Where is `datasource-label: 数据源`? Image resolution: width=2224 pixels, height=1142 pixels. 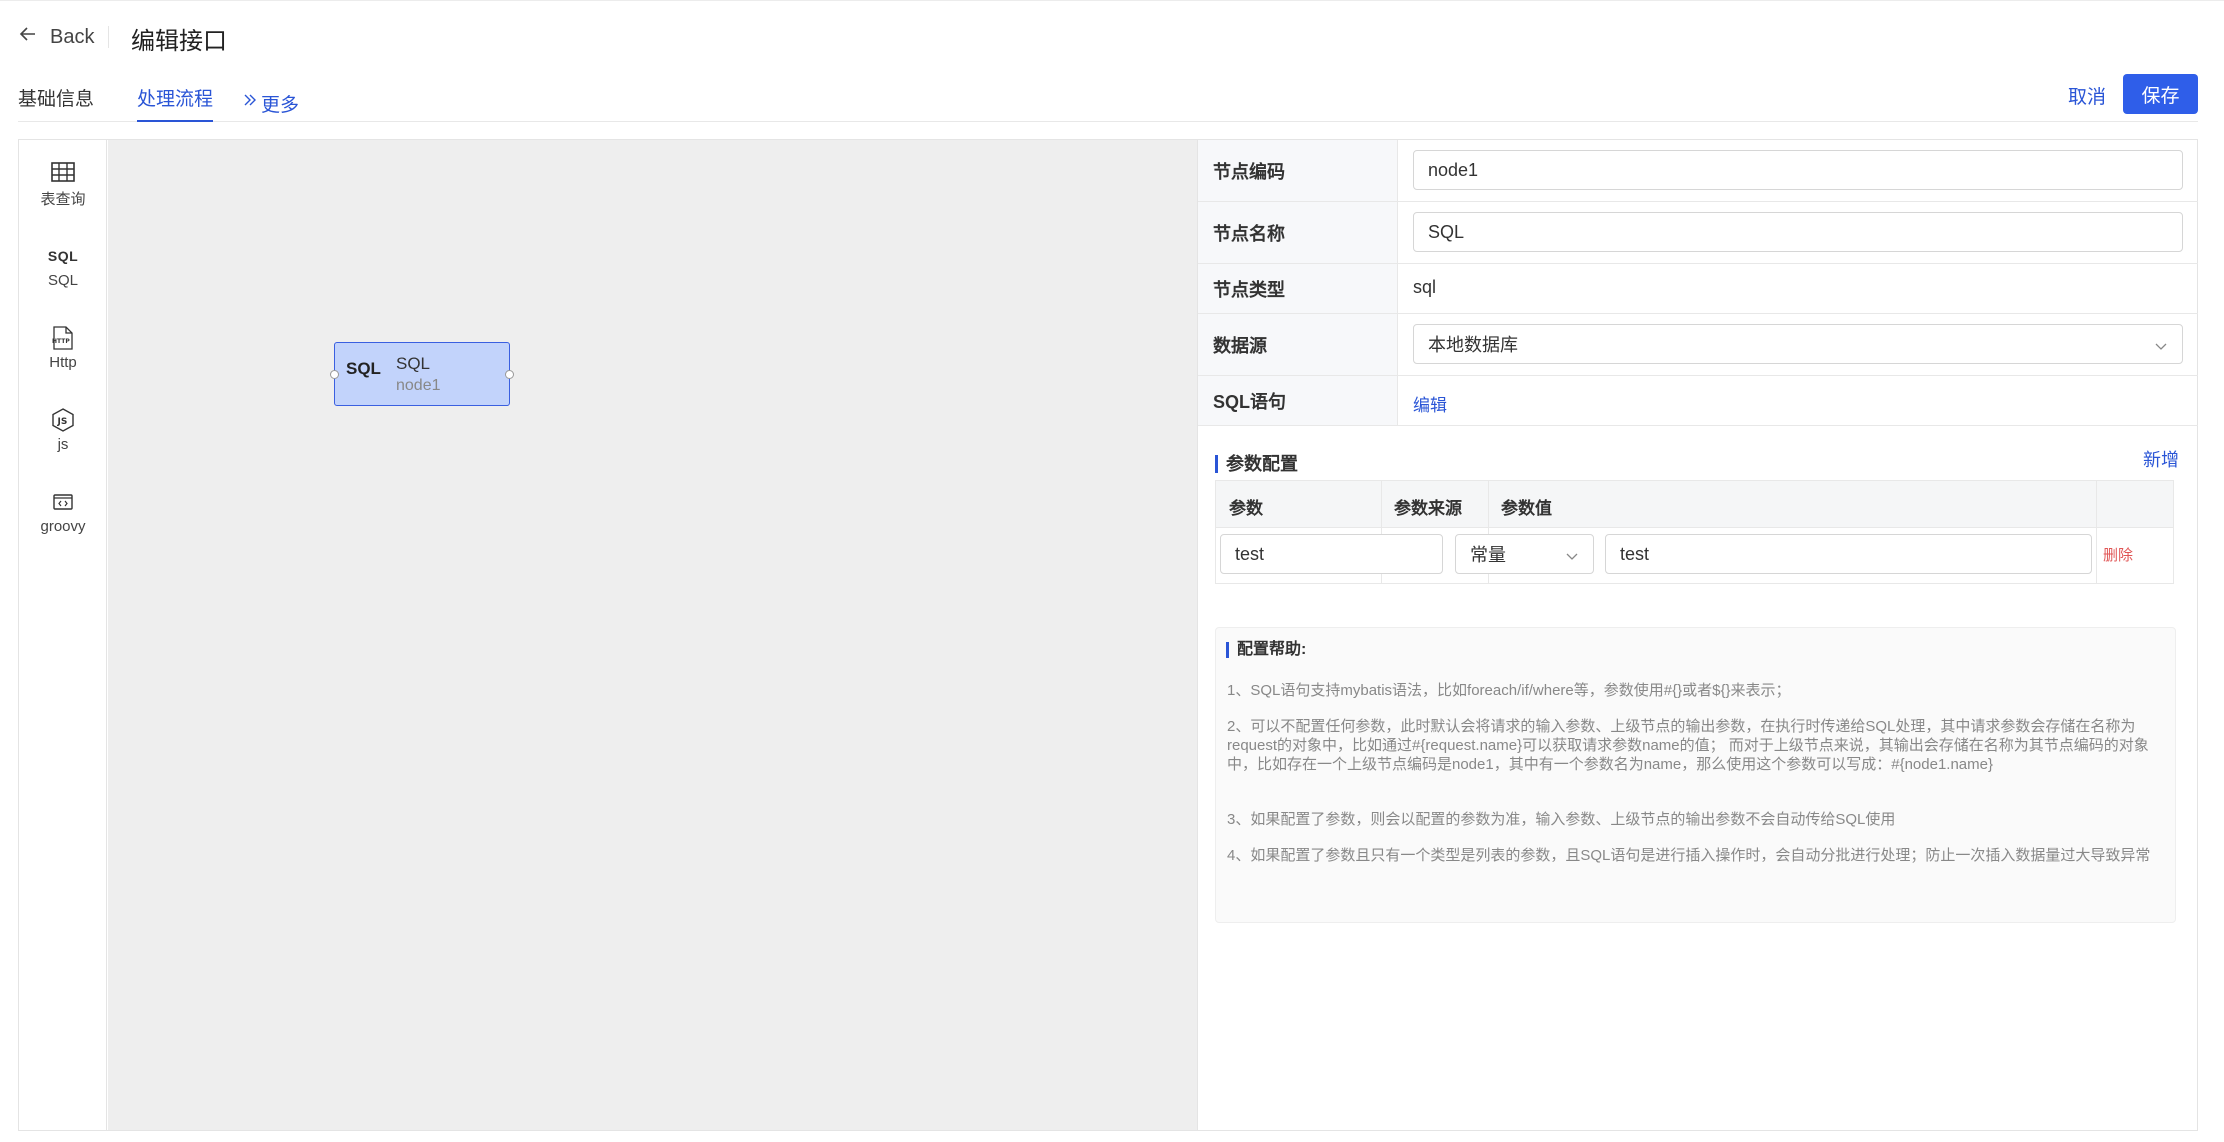
datasource-label: 数据源 is located at coordinates (1298, 344).